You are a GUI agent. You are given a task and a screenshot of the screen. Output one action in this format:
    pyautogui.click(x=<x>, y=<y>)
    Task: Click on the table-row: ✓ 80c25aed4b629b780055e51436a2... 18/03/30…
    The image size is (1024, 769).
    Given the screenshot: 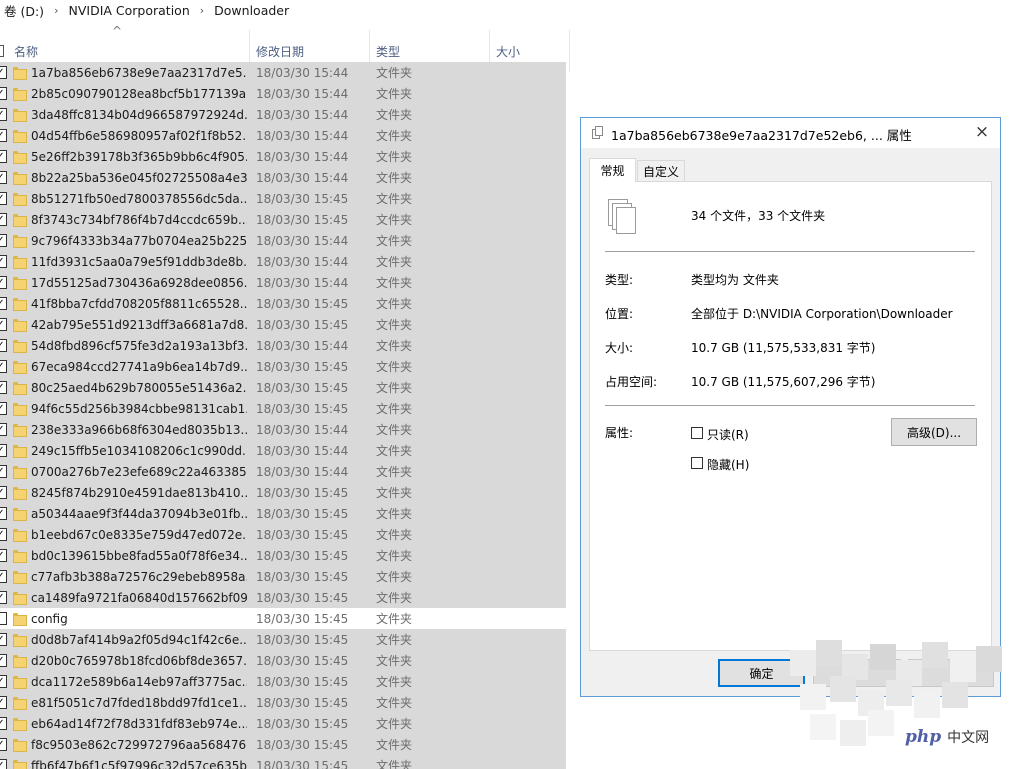 What is the action you would take?
    pyautogui.click(x=283, y=387)
    